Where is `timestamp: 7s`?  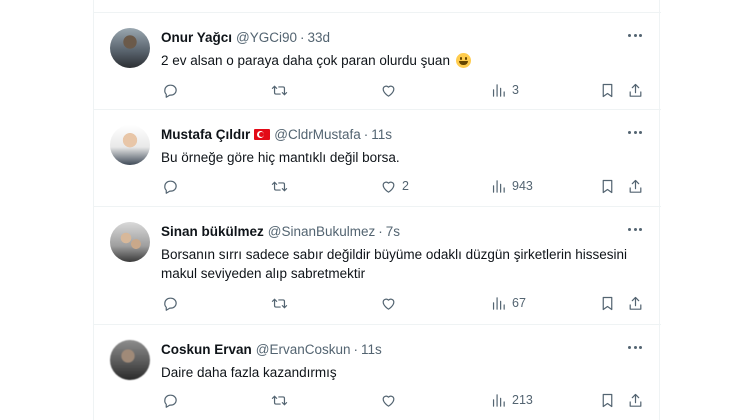
timestamp: 7s is located at coordinates (393, 231).